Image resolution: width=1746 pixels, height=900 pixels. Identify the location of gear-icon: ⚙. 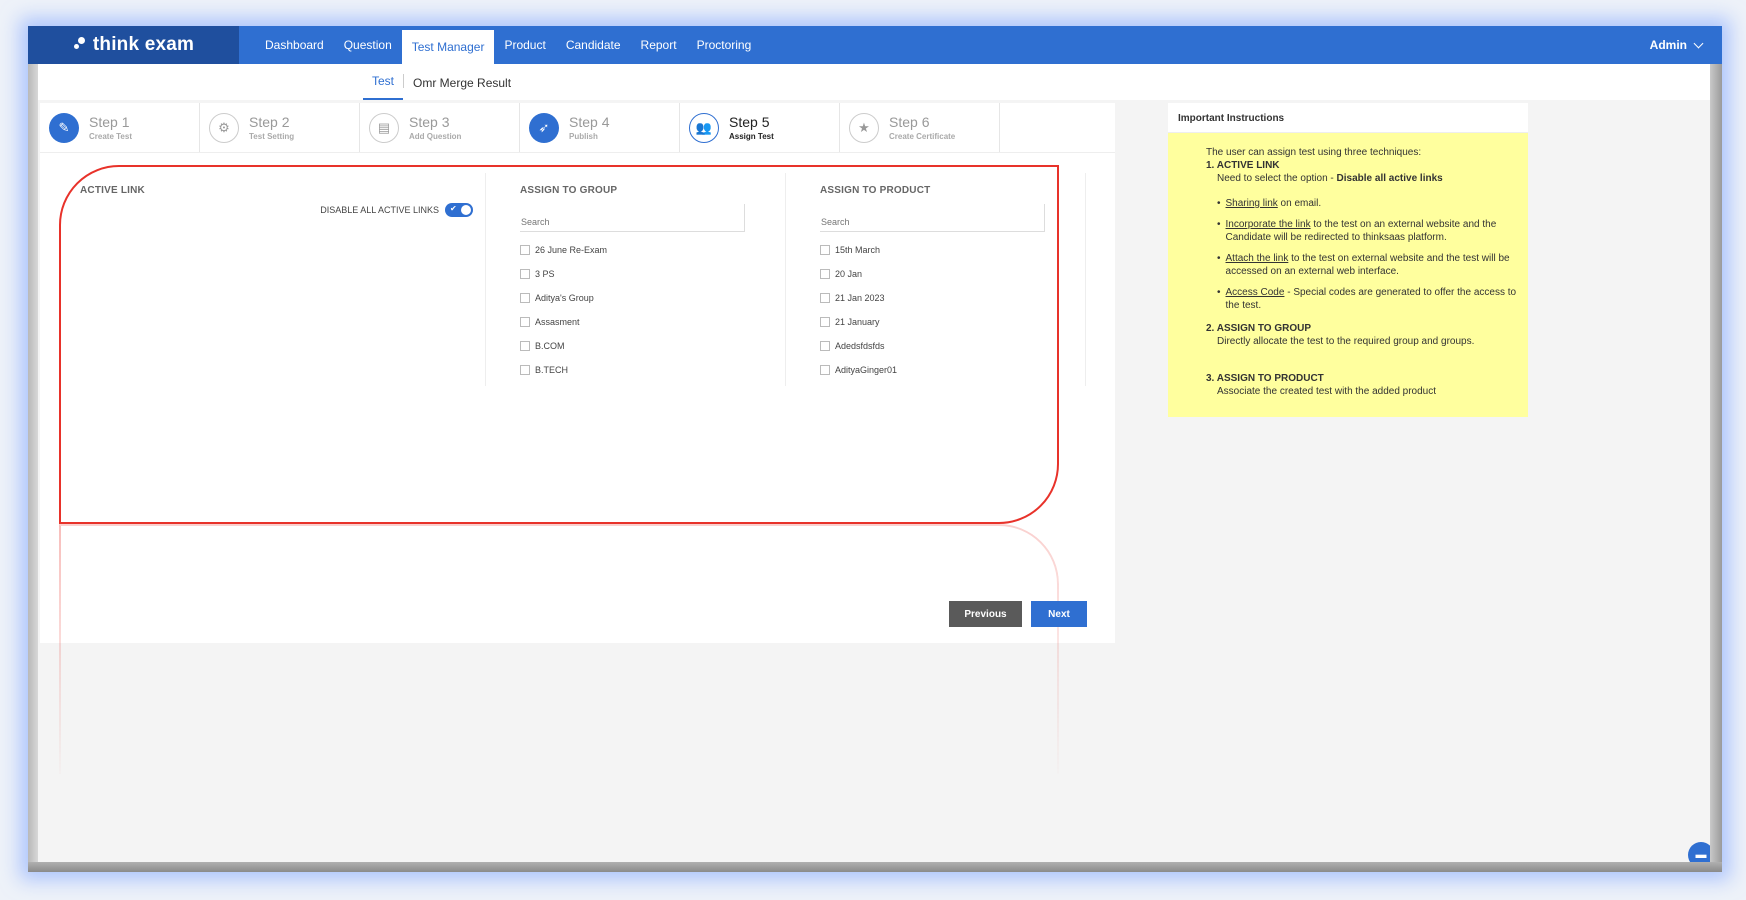
(224, 127).